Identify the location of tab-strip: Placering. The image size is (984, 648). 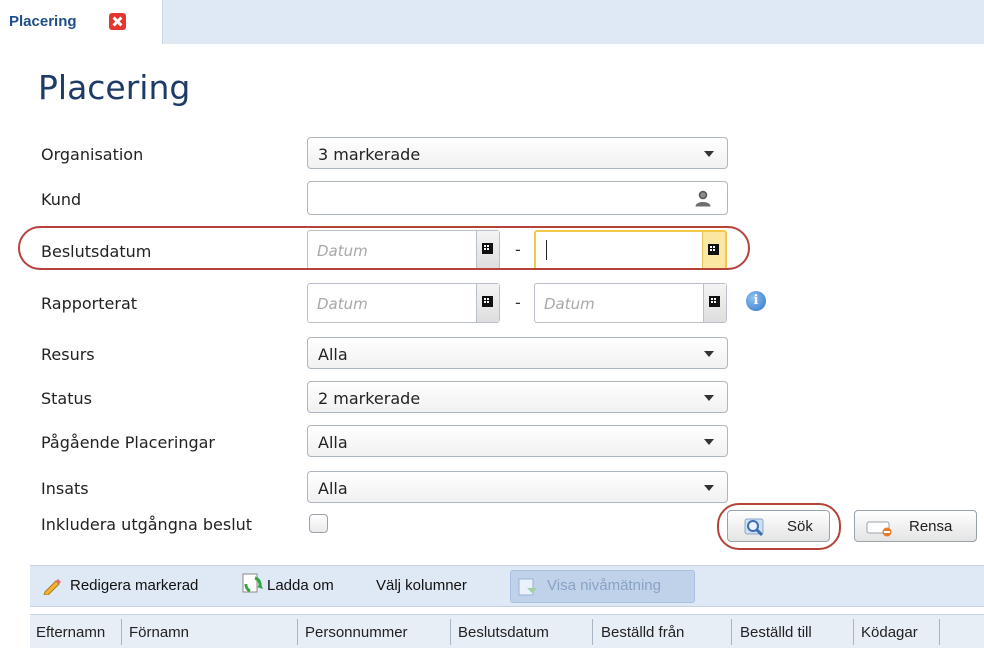
(492, 22).